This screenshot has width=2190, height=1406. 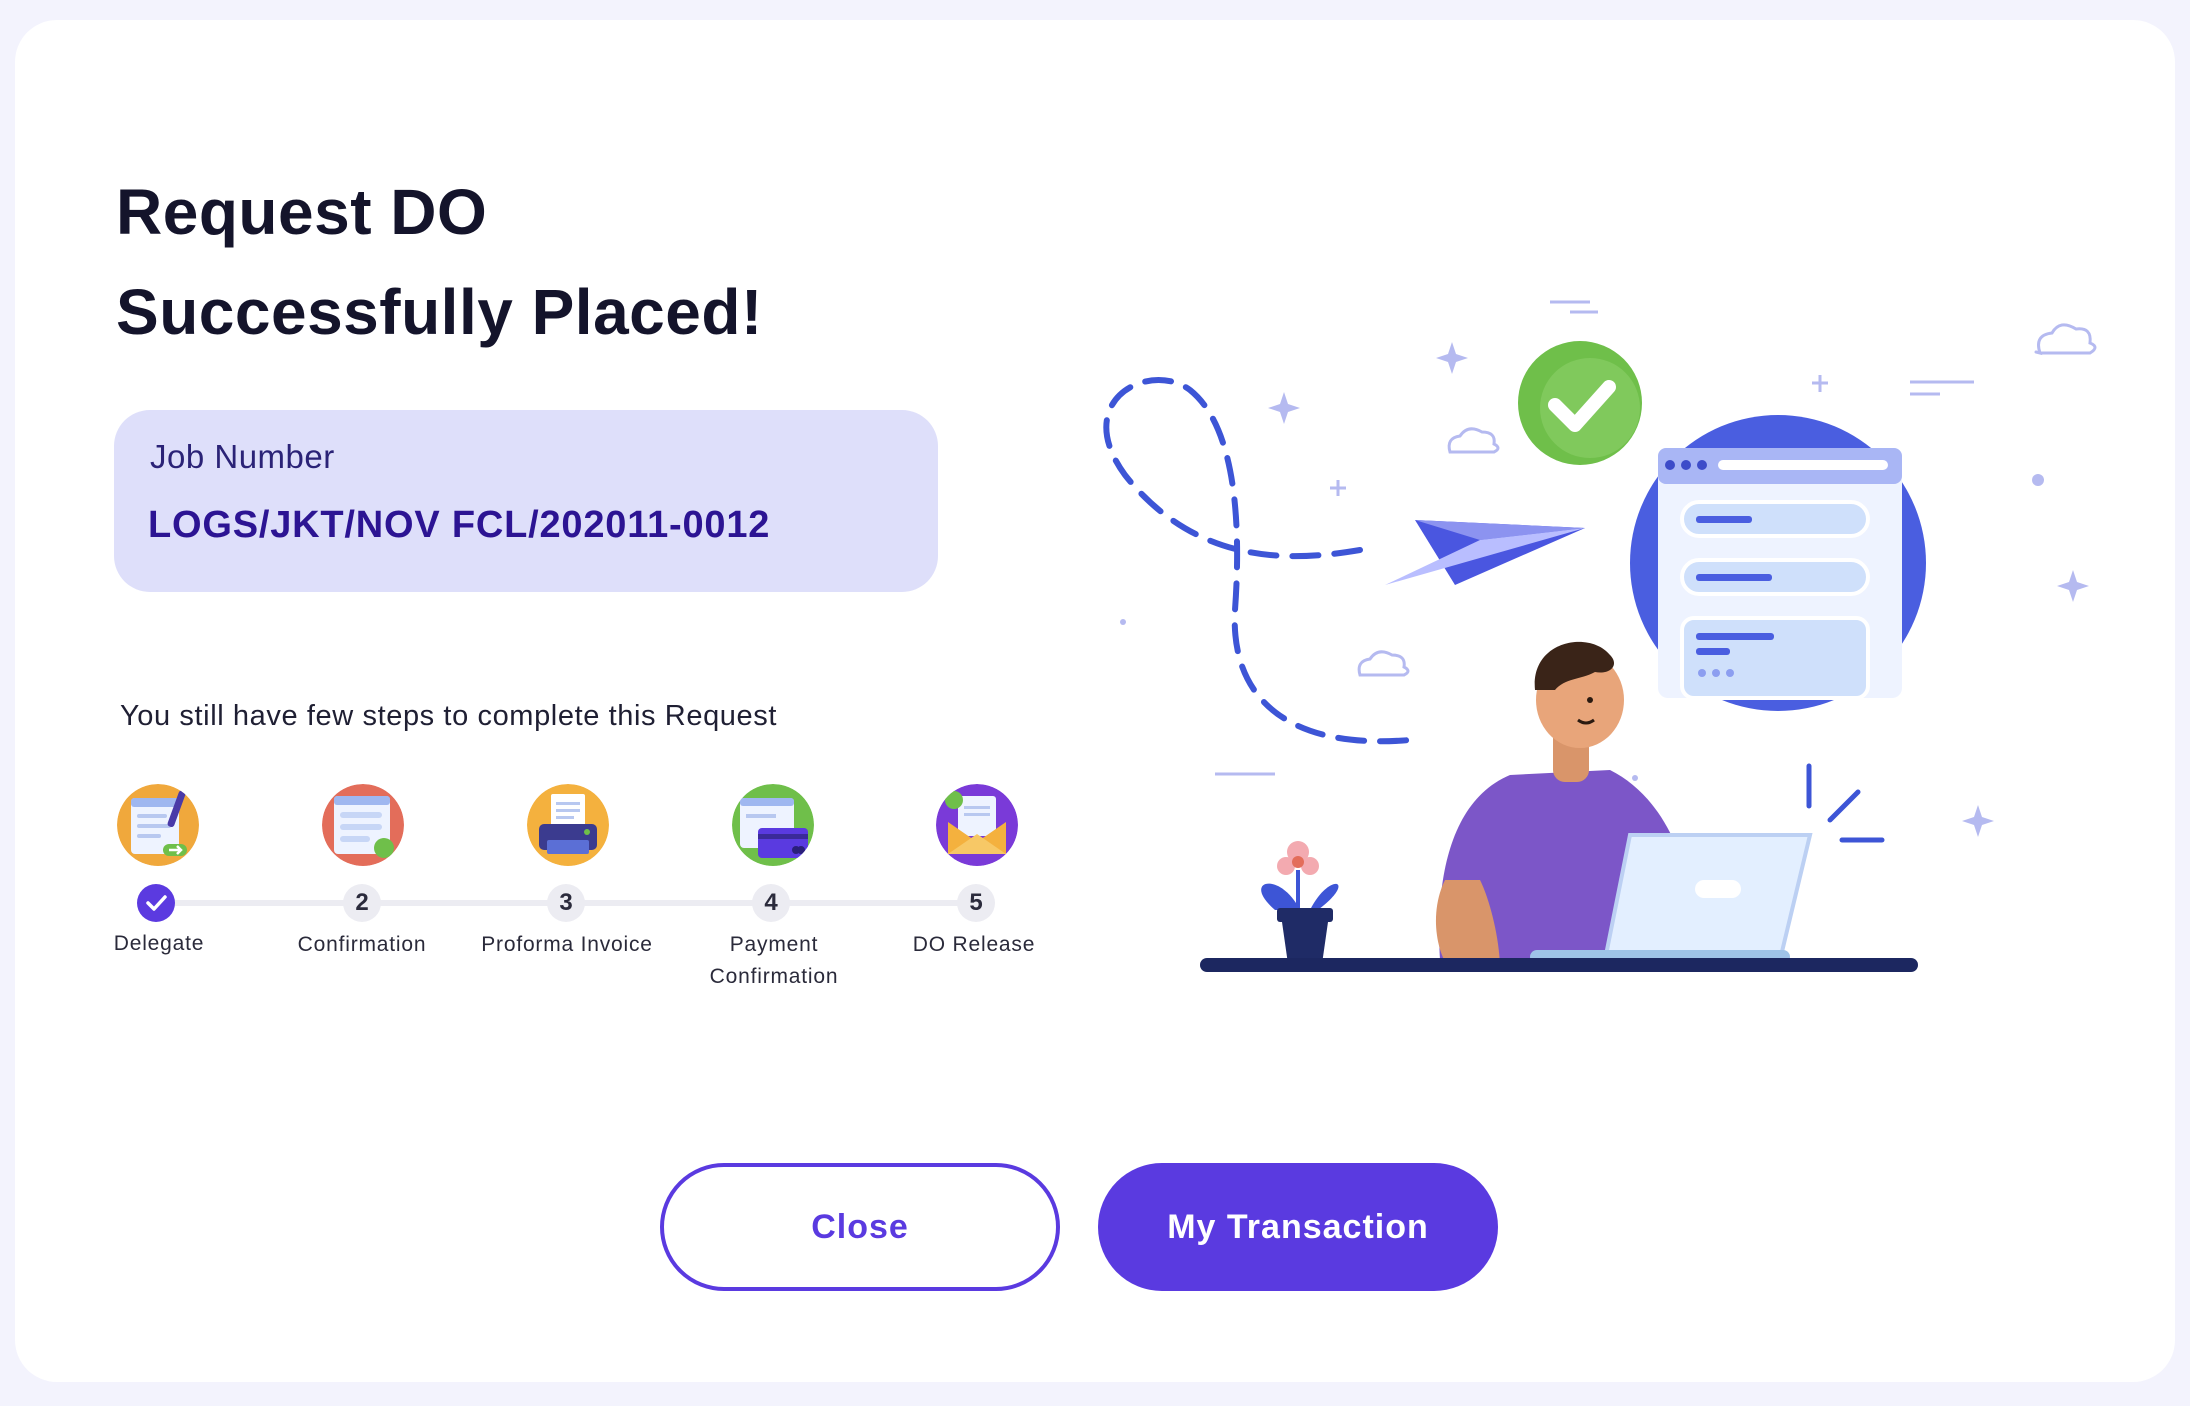 What do you see at coordinates (362, 903) in the screenshot?
I see `step-2-node: 2` at bounding box center [362, 903].